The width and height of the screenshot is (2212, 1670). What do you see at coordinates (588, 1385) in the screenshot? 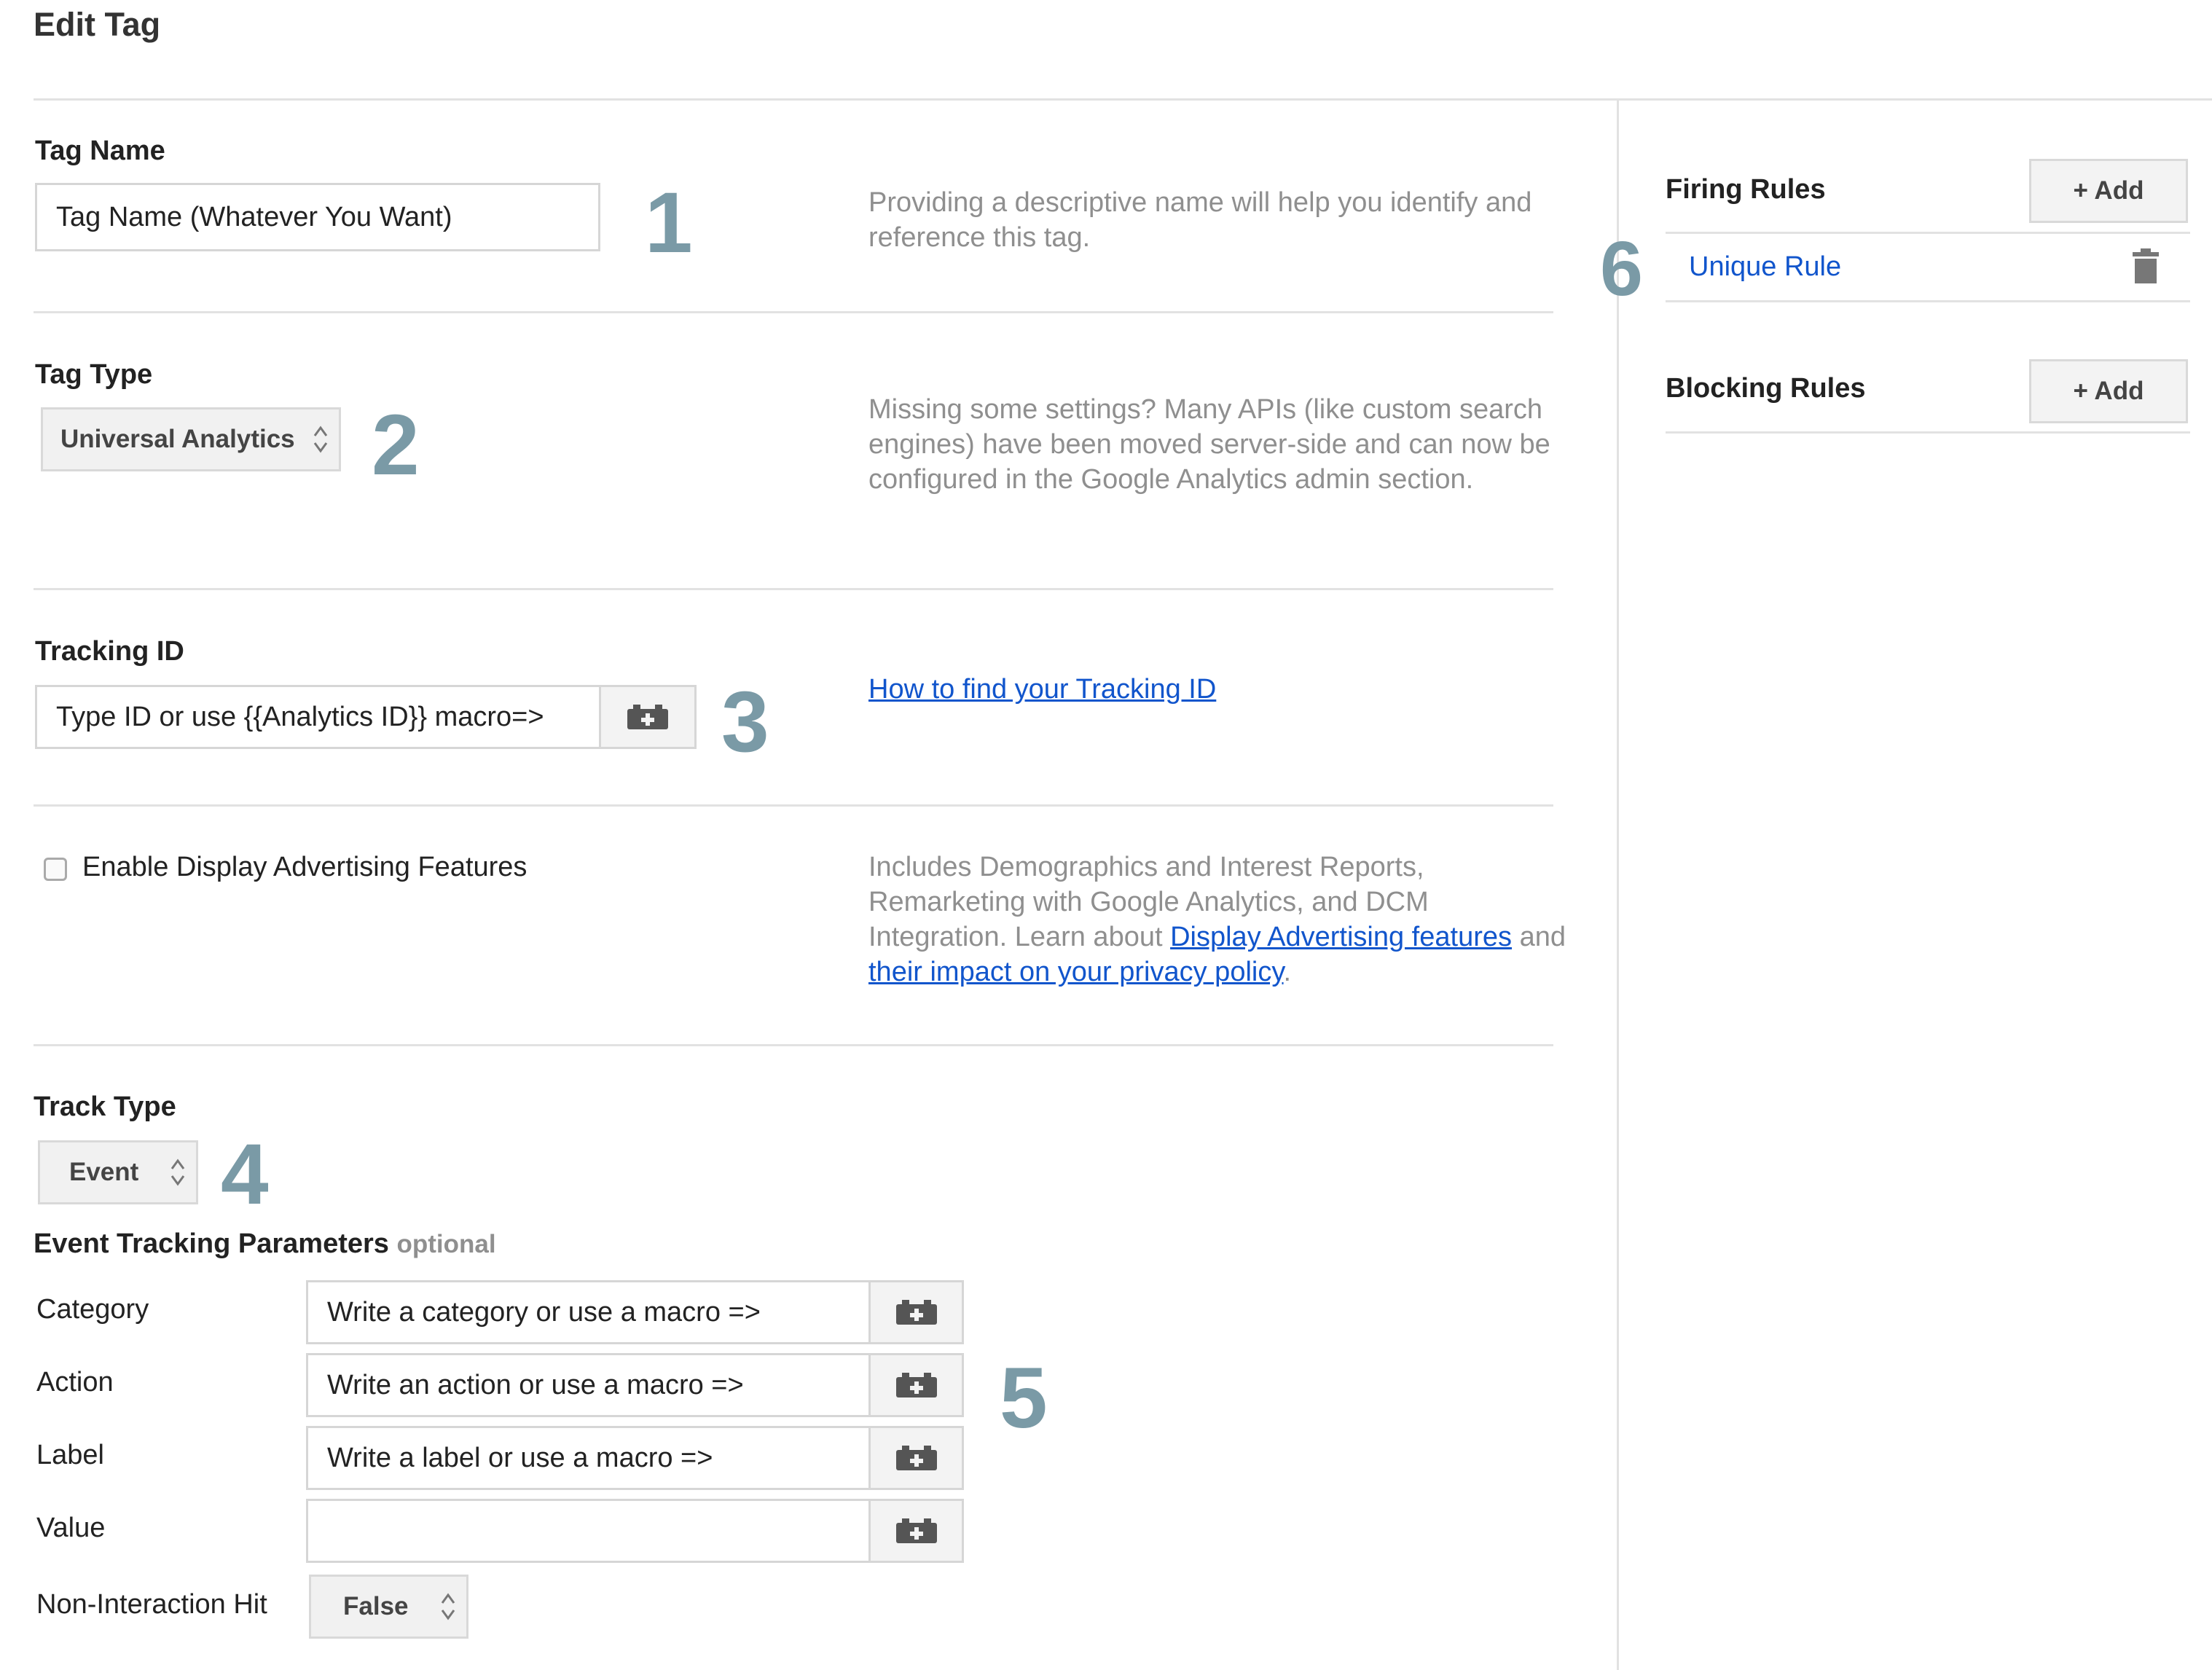
I see `action-input` at bounding box center [588, 1385].